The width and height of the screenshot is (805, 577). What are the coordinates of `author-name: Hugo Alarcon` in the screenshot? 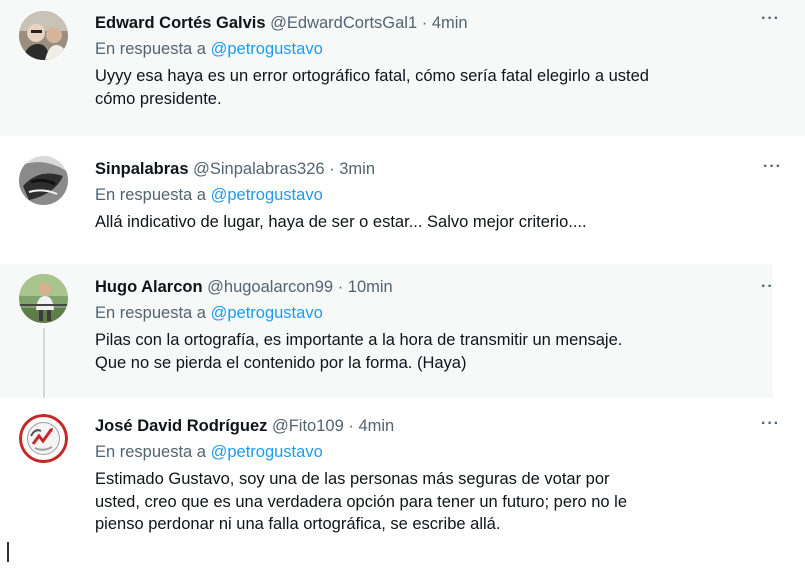 It's located at (149, 287).